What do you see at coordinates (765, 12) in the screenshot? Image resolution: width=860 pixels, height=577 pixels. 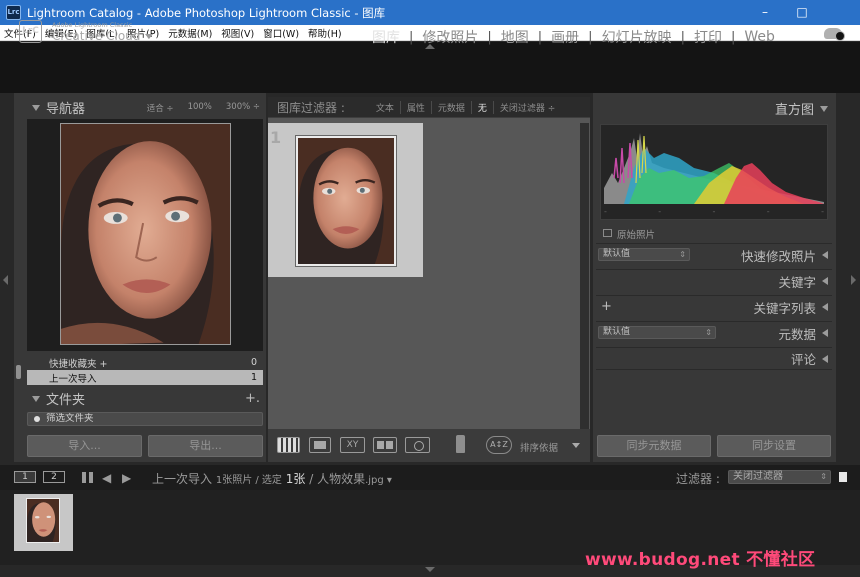 I see `minimize-button: –` at bounding box center [765, 12].